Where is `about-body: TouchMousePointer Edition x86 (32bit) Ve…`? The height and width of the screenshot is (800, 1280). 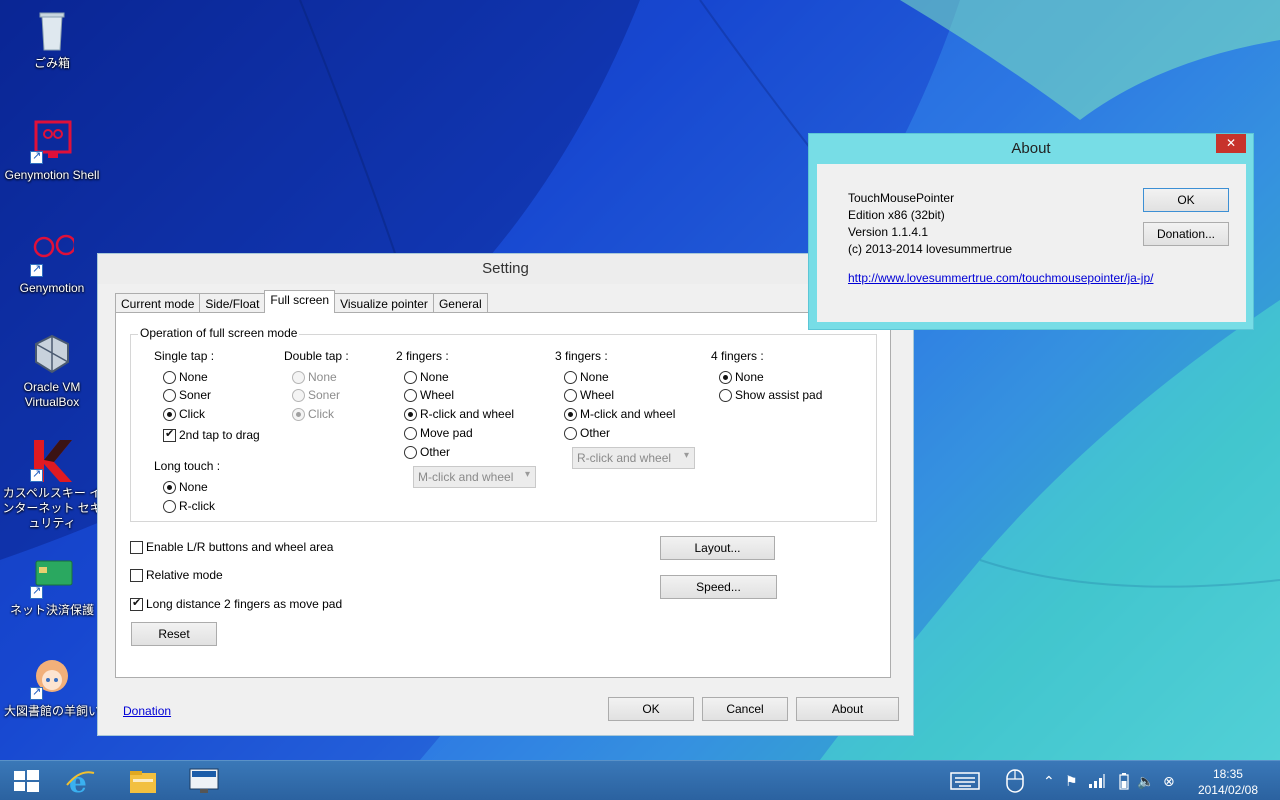 about-body: TouchMousePointer Edition x86 (32bit) Ve… is located at coordinates (1031, 243).